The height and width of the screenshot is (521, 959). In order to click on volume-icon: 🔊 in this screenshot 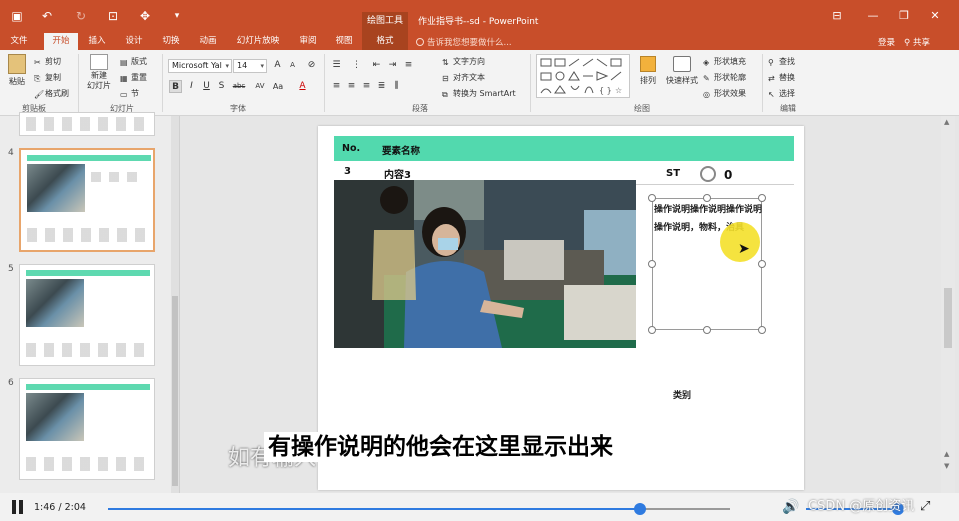, I will do `click(792, 507)`.